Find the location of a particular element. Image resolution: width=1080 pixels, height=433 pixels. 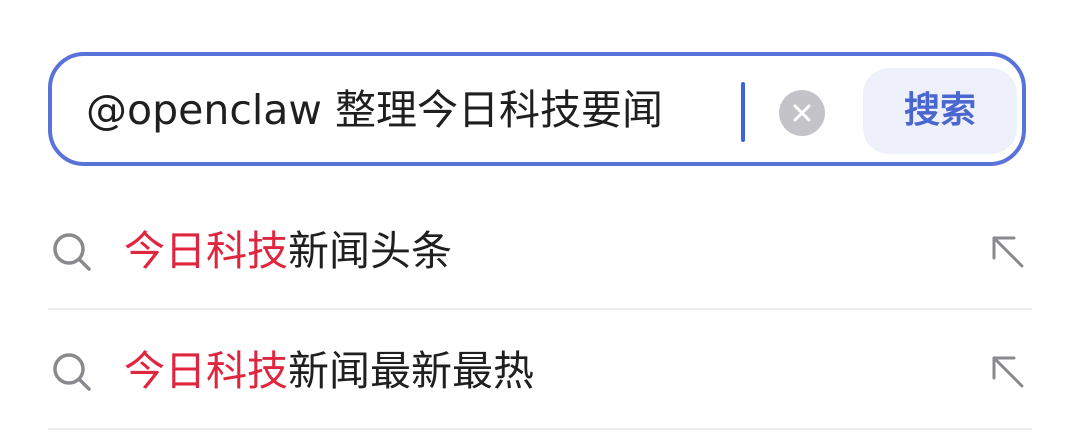

search-input: @openclaw 整理今日科技要闻 is located at coordinates (374, 110).